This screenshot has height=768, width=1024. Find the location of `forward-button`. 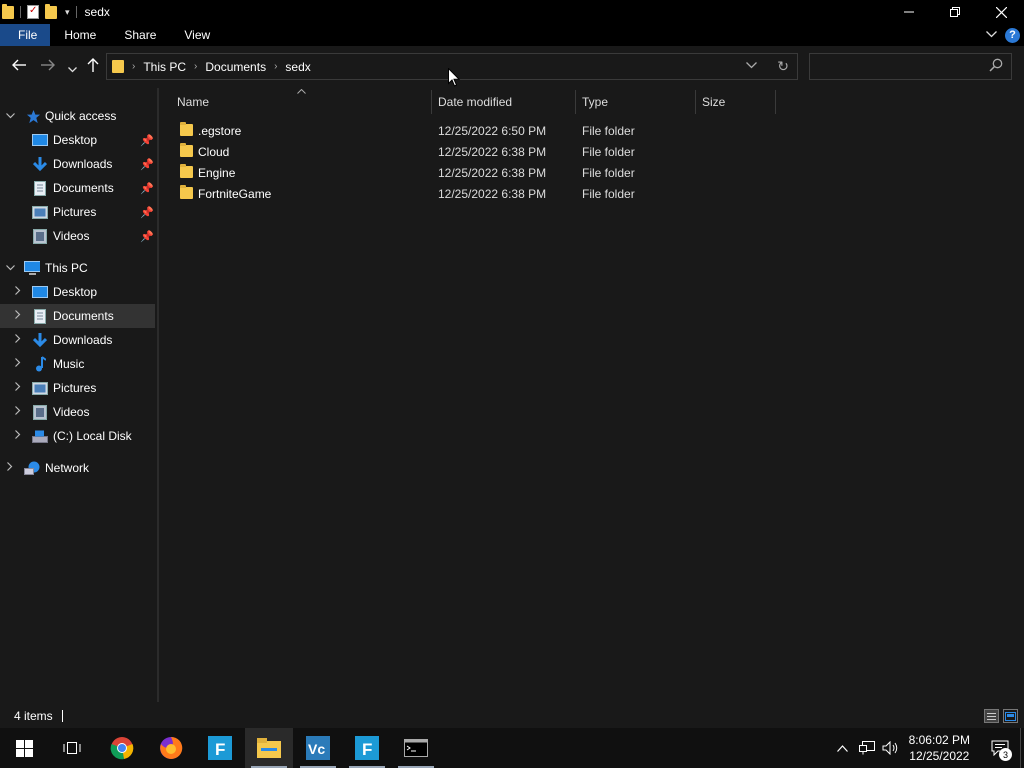

forward-button is located at coordinates (48, 67).